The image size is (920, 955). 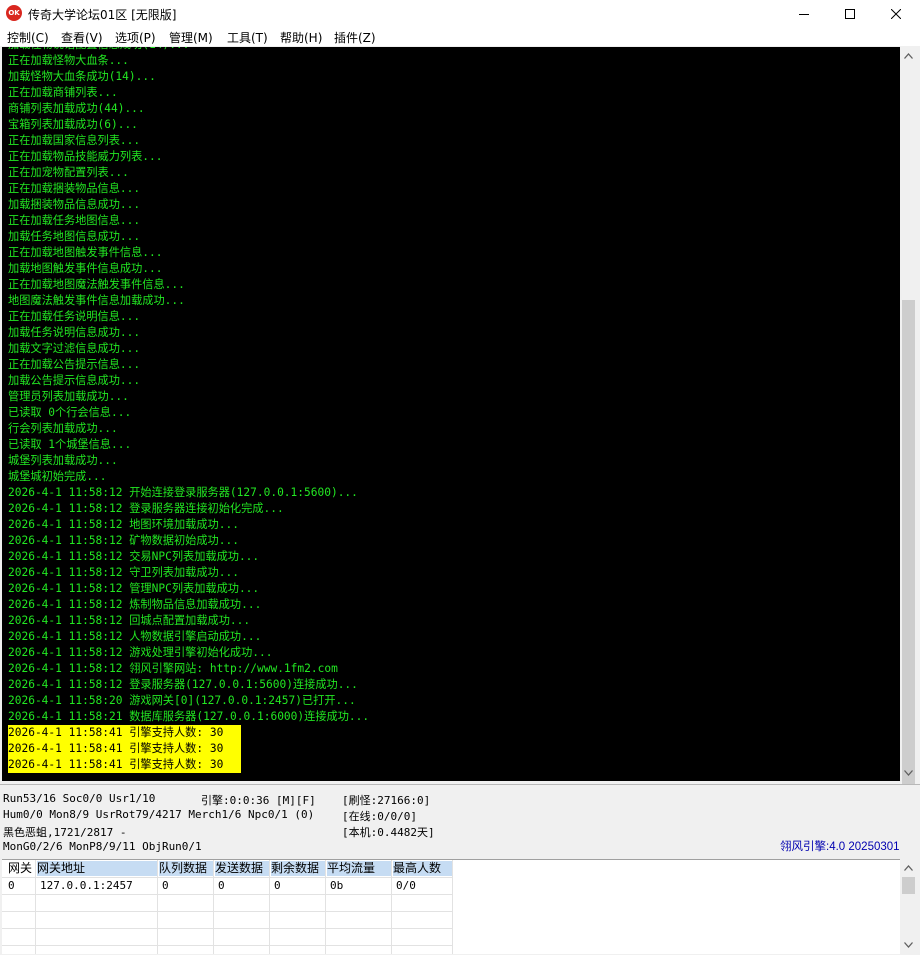 I want to click on header-remaining-data: 剩余数据, so click(x=298, y=868).